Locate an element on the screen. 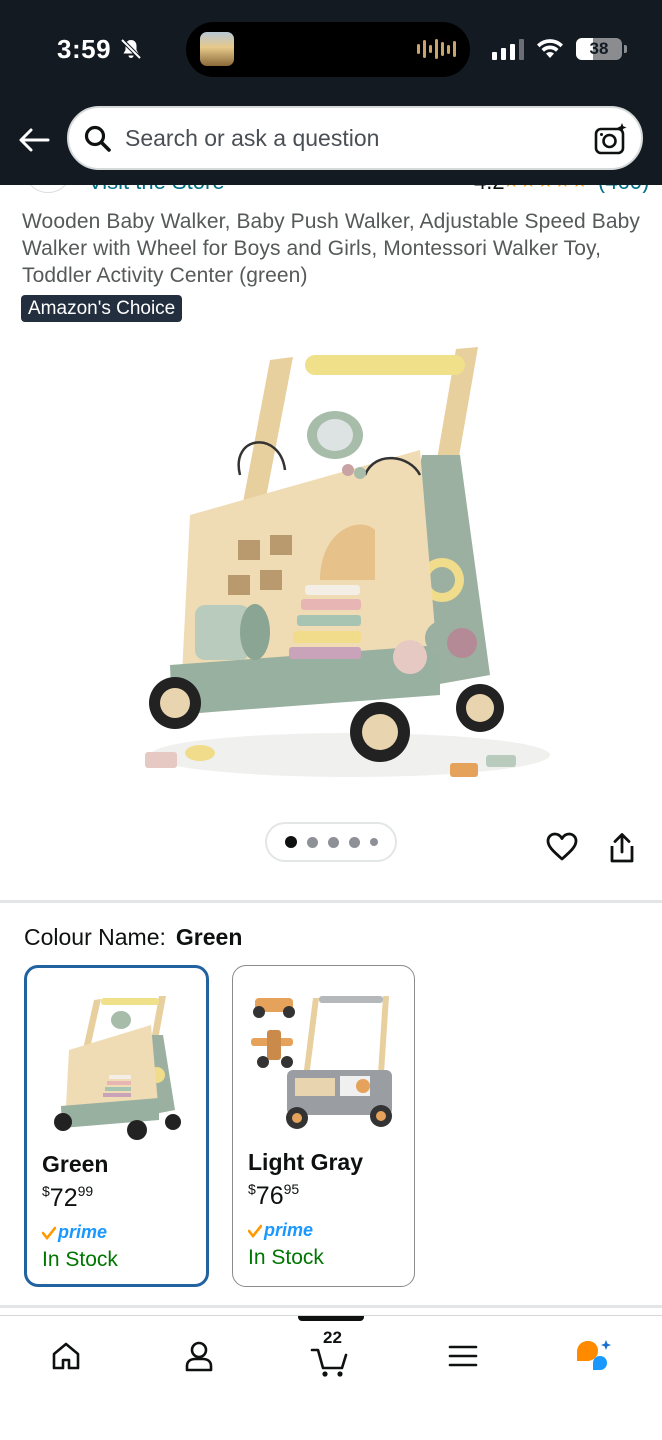  image-pager is located at coordinates (331, 842).